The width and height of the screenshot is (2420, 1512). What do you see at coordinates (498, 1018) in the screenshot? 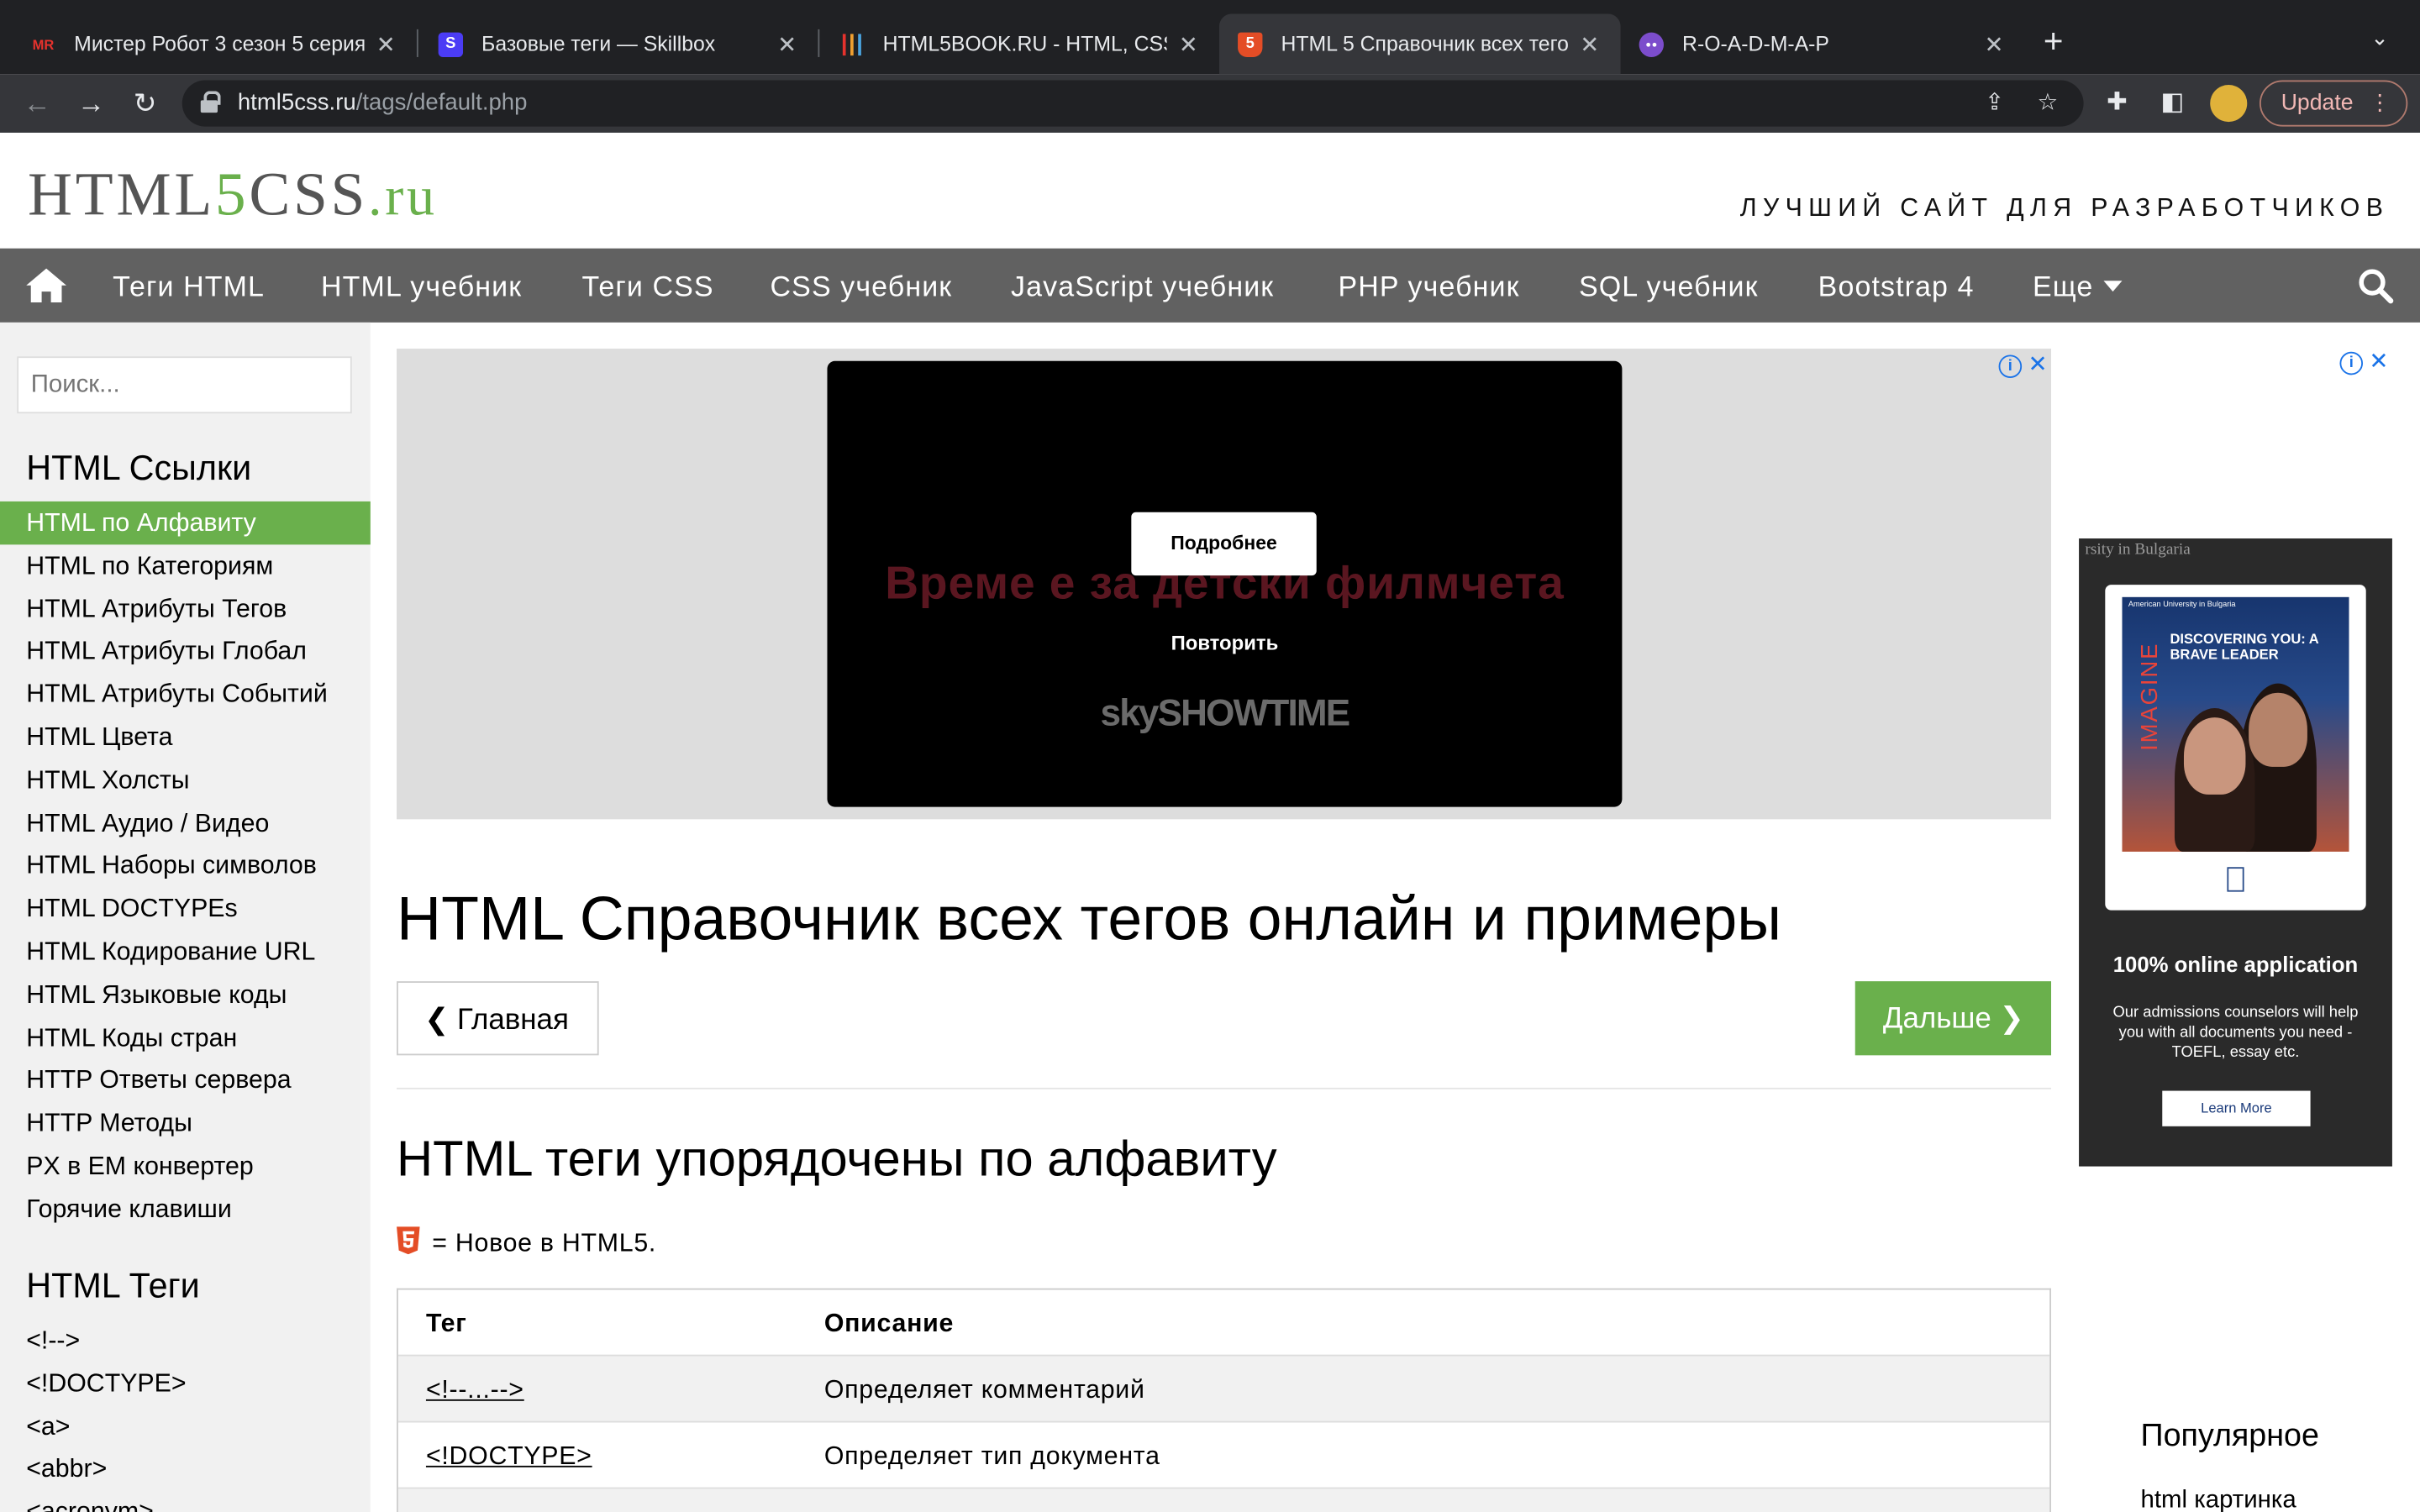
I see `prev-home-button: ❮ Главная` at bounding box center [498, 1018].